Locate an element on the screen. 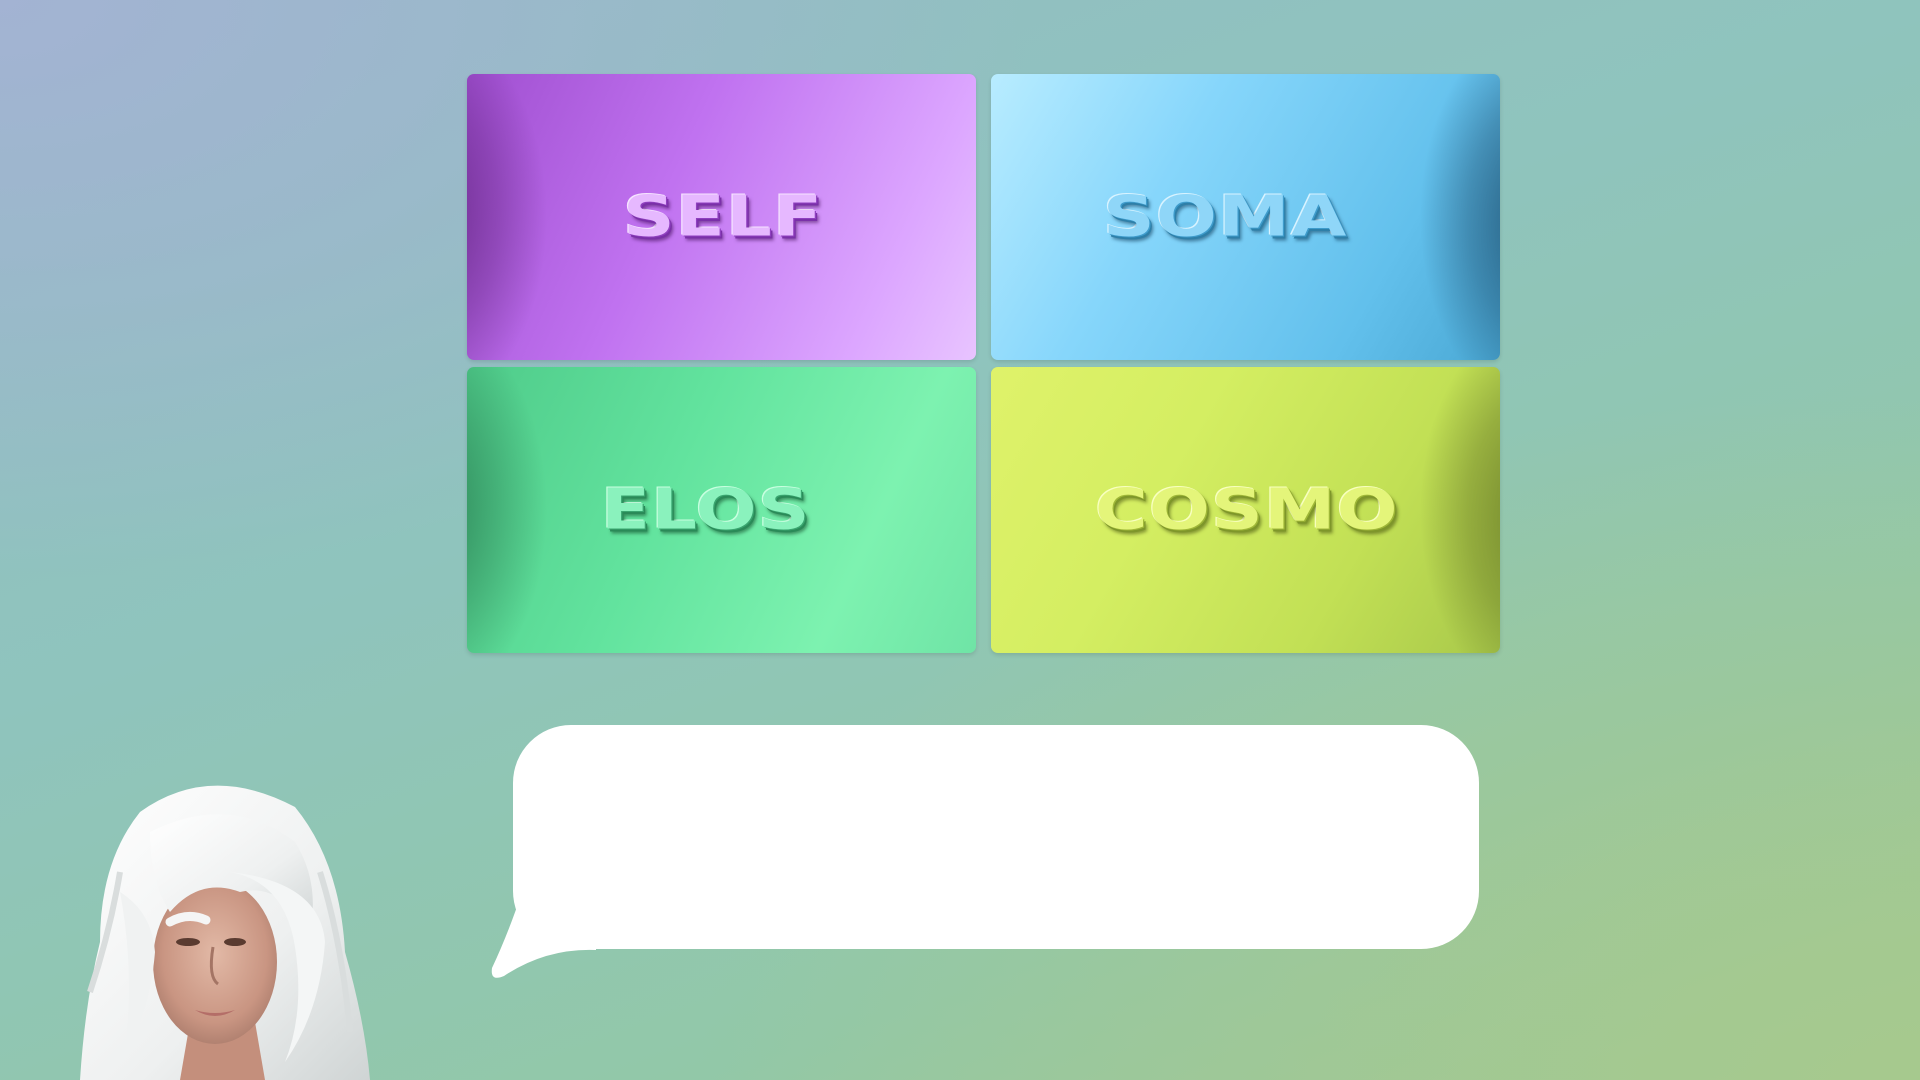 The width and height of the screenshot is (1920, 1080). tile-self-label: SELF is located at coordinates (723, 217).